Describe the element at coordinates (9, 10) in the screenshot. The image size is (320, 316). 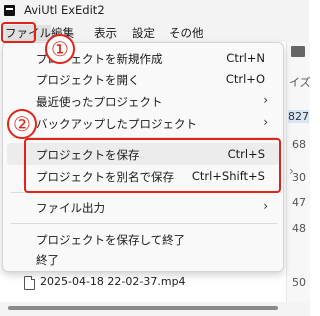
I see `app-icon` at that location.